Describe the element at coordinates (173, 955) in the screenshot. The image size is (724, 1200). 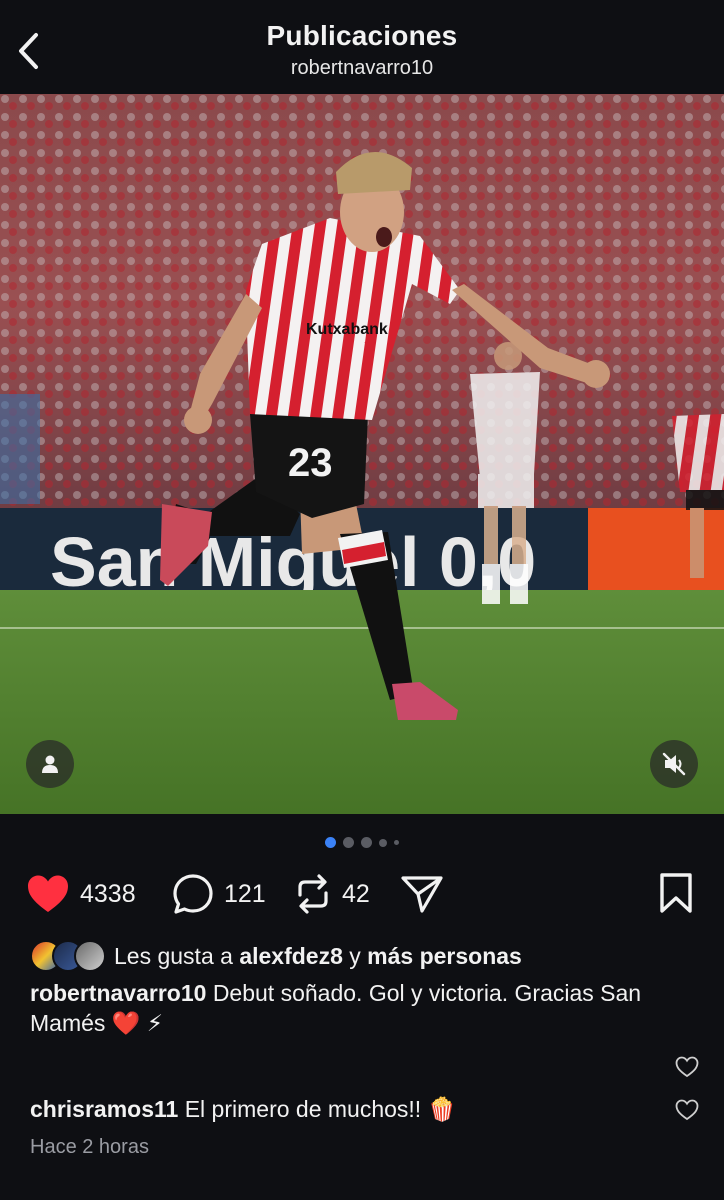
I see `likes-prefix: Les gusta a` at that location.